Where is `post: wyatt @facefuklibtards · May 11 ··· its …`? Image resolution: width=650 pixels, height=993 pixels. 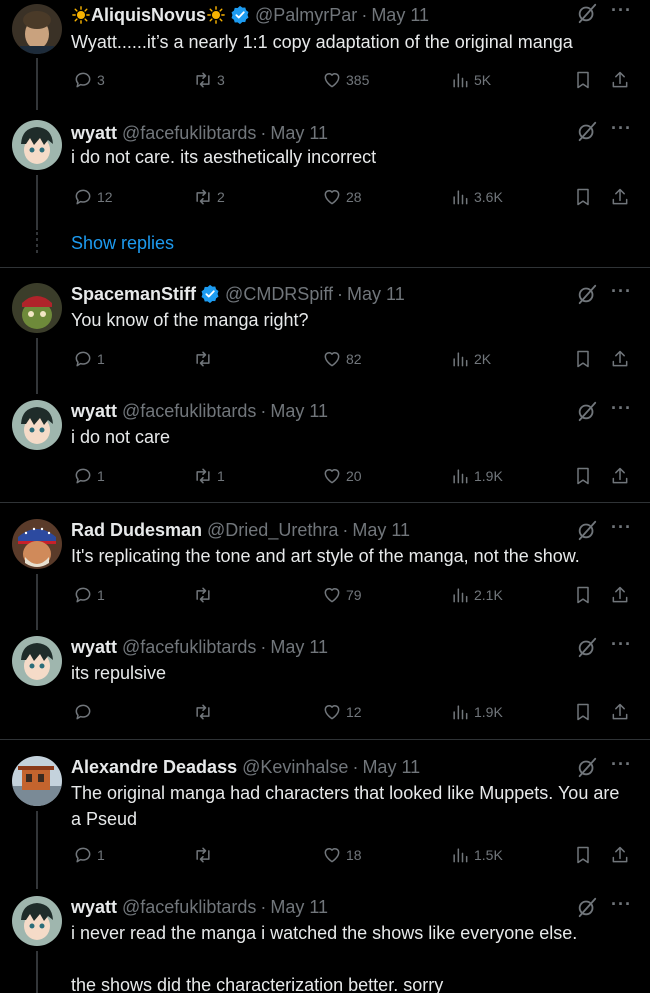
post: wyatt @facefuklibtards · May 11 ··· its … is located at coordinates (325, 684).